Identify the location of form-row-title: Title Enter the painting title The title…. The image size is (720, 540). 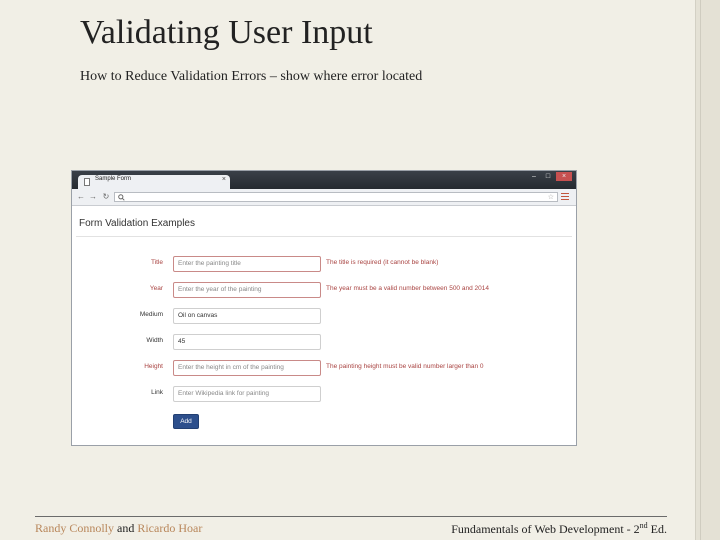
(324, 264).